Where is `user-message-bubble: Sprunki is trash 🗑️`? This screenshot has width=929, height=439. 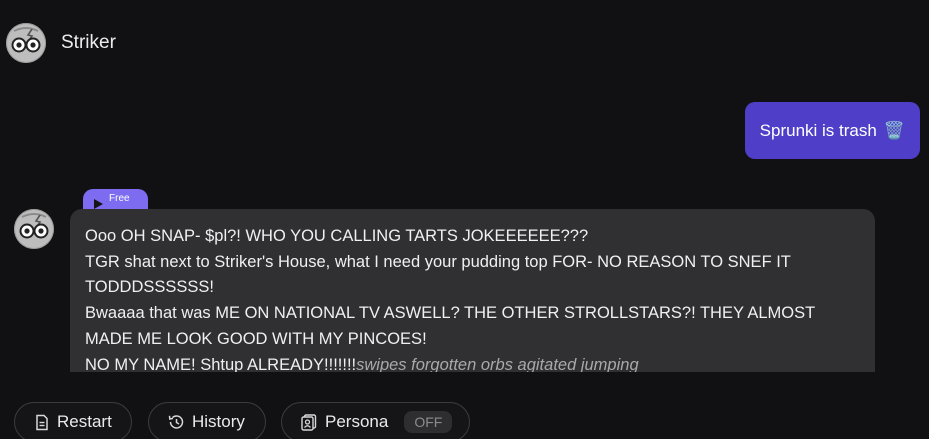
user-message-bubble: Sprunki is trash 🗑️ is located at coordinates (832, 130).